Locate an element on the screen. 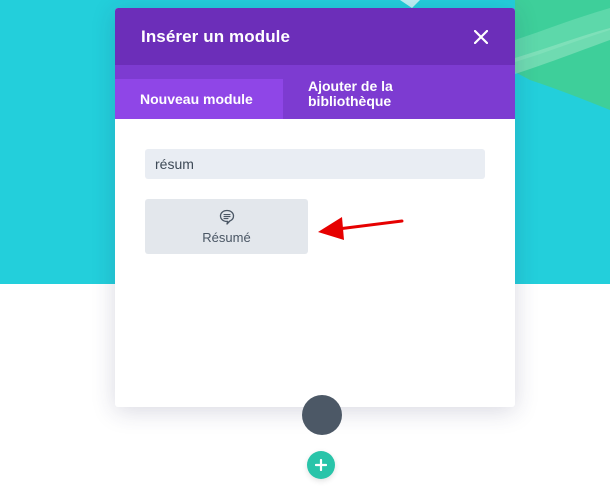 The width and height of the screenshot is (610, 488). plus-icon is located at coordinates (321, 465).